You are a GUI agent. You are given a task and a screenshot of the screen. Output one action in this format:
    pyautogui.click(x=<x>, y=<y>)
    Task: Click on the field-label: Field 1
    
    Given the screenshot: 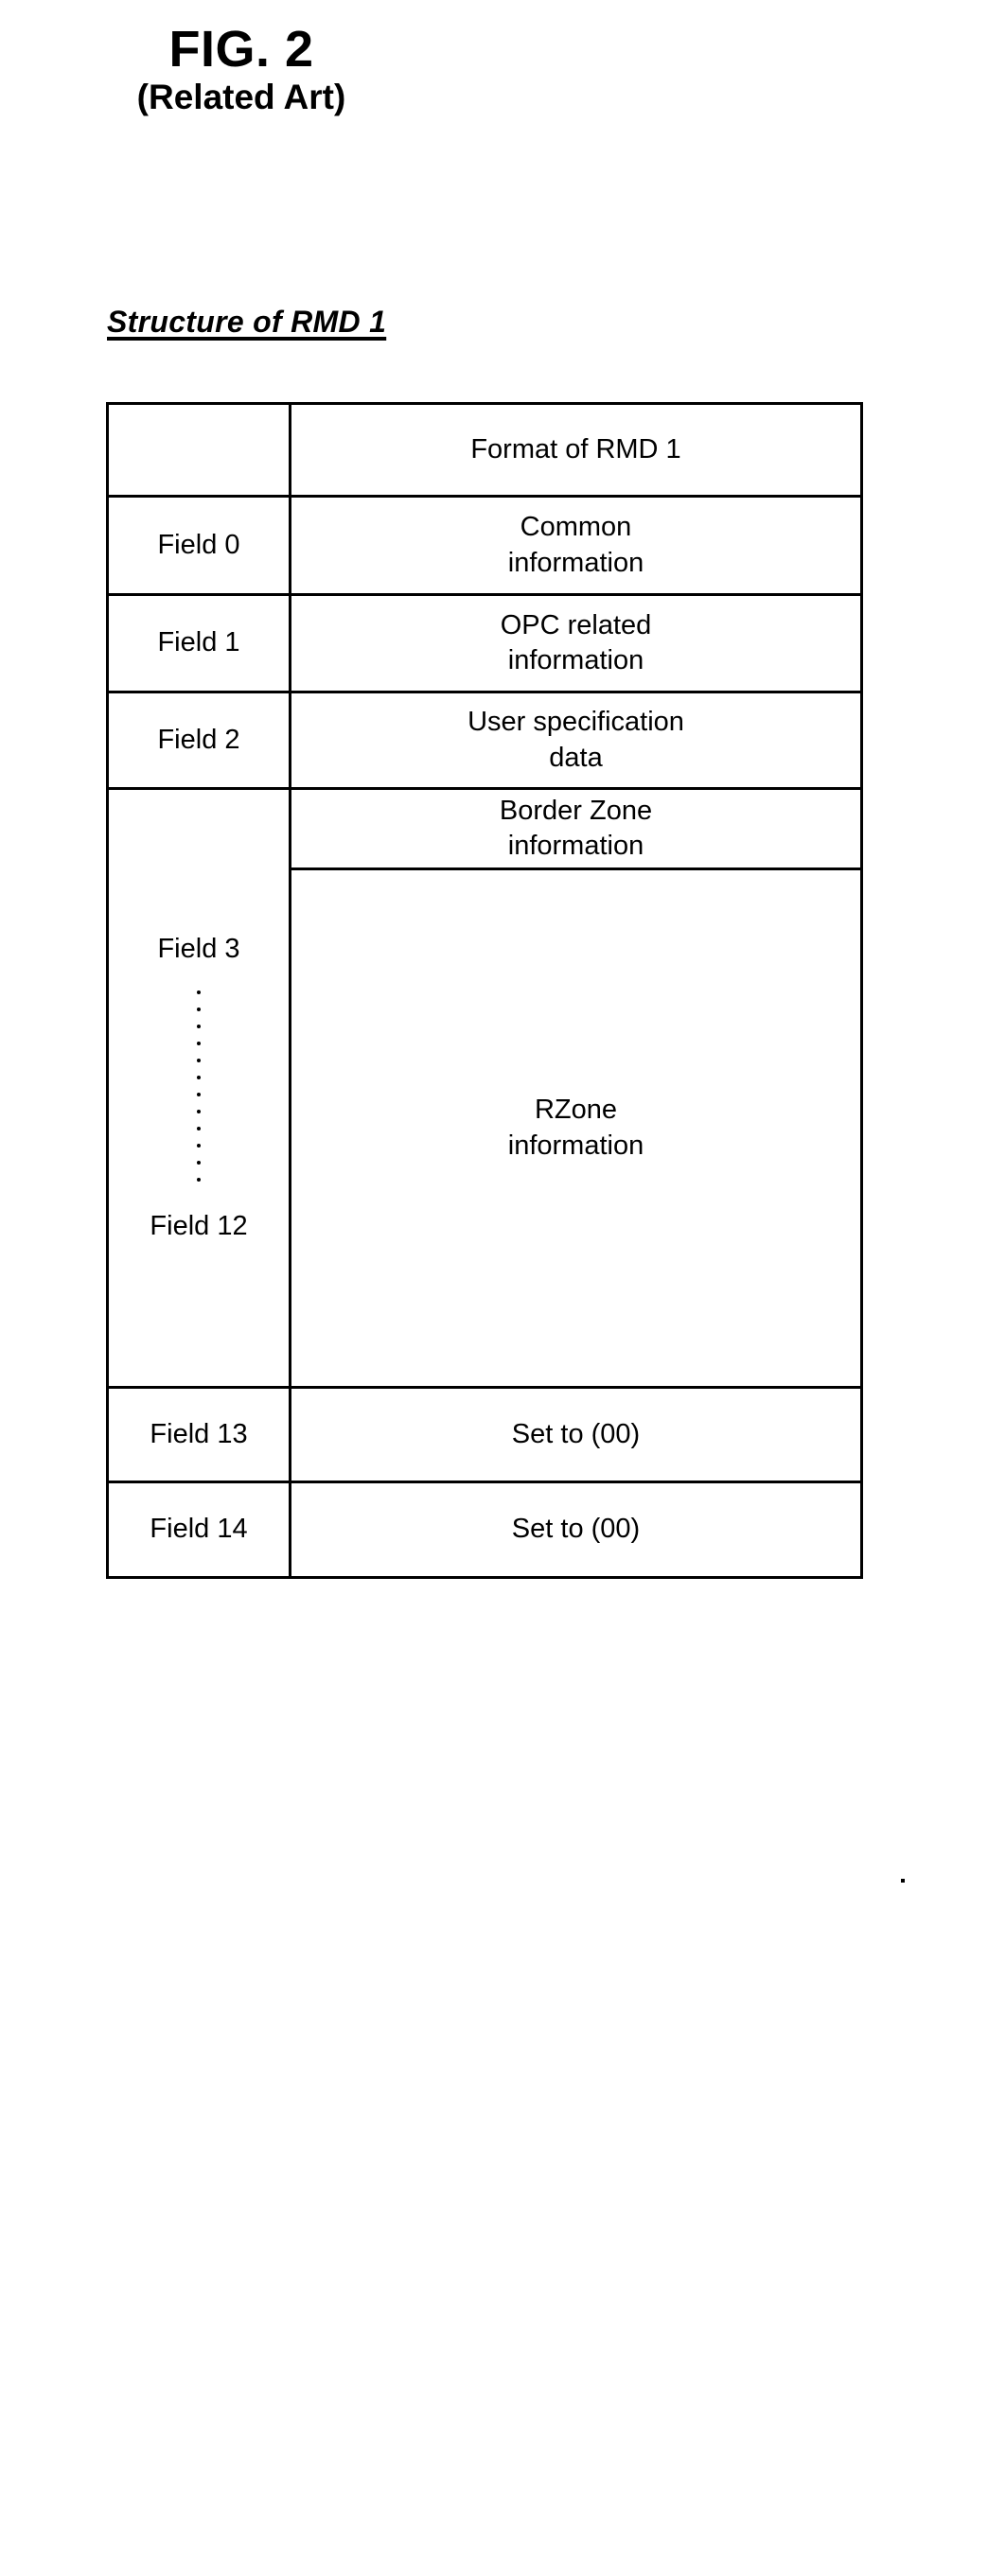 What is the action you would take?
    pyautogui.click(x=198, y=643)
    